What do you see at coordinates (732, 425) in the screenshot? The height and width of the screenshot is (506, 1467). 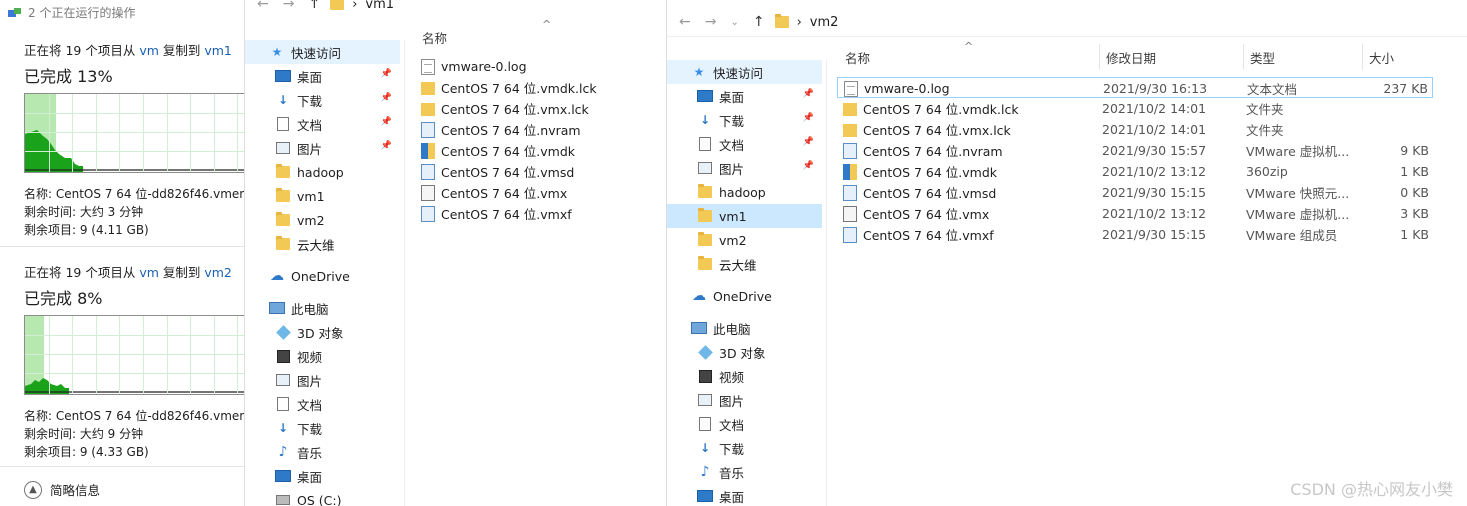 I see `nav-item-label: 文档` at bounding box center [732, 425].